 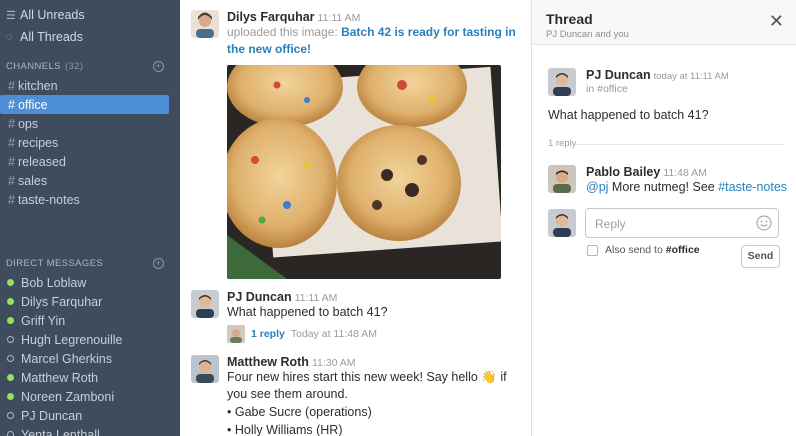 What do you see at coordinates (752, 187) in the screenshot?
I see `channel-link: #taste-notes` at bounding box center [752, 187].